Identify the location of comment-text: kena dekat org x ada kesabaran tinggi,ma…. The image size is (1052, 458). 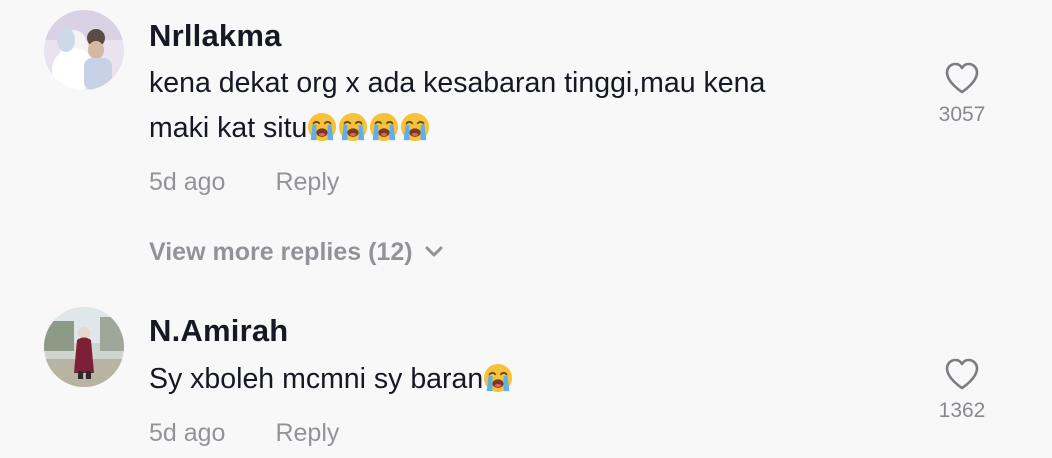
(509, 106).